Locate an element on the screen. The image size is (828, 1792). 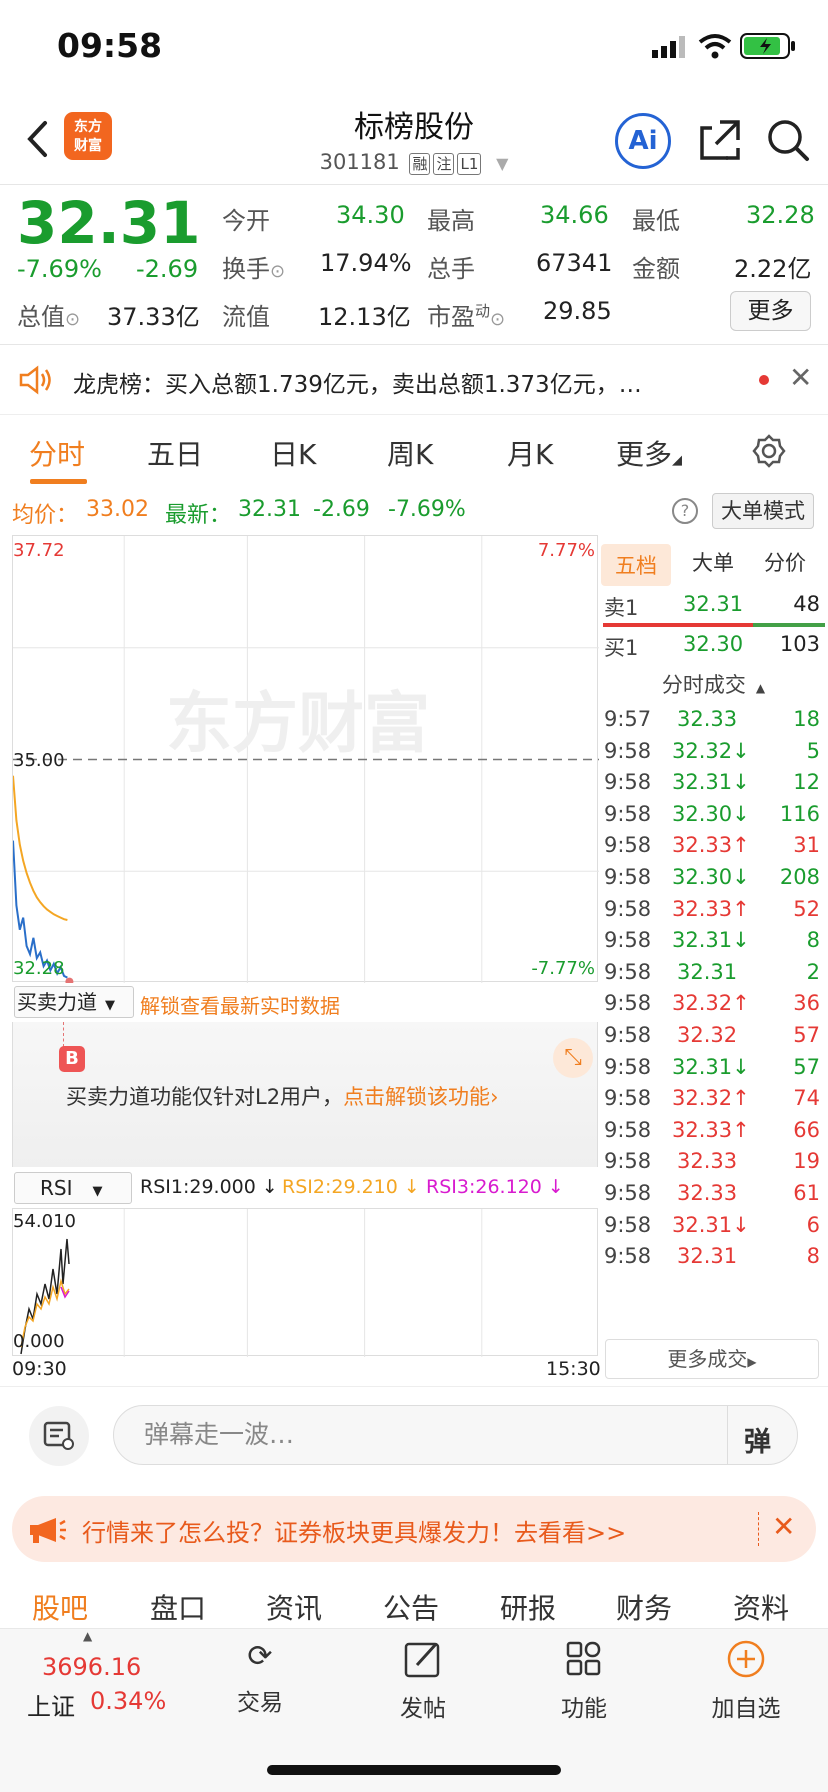
rsi-chart: 54.010 0.000 is located at coordinates (305, 1282).